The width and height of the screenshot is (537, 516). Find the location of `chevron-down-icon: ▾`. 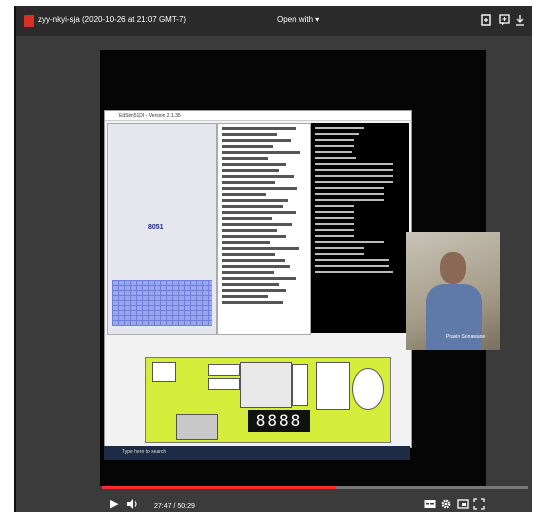

chevron-down-icon: ▾ is located at coordinates (317, 19).